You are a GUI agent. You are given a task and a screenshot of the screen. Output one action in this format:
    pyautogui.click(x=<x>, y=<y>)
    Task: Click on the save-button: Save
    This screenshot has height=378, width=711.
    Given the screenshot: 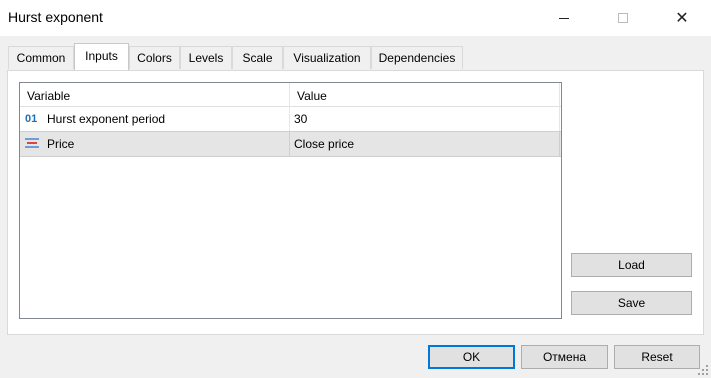 What is the action you would take?
    pyautogui.click(x=631, y=303)
    